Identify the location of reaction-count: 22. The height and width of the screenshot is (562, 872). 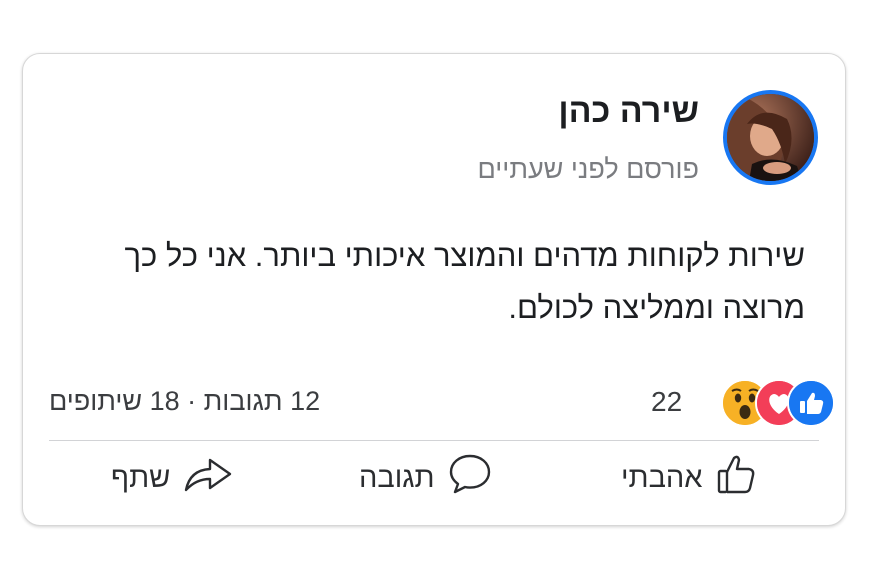
(666, 402).